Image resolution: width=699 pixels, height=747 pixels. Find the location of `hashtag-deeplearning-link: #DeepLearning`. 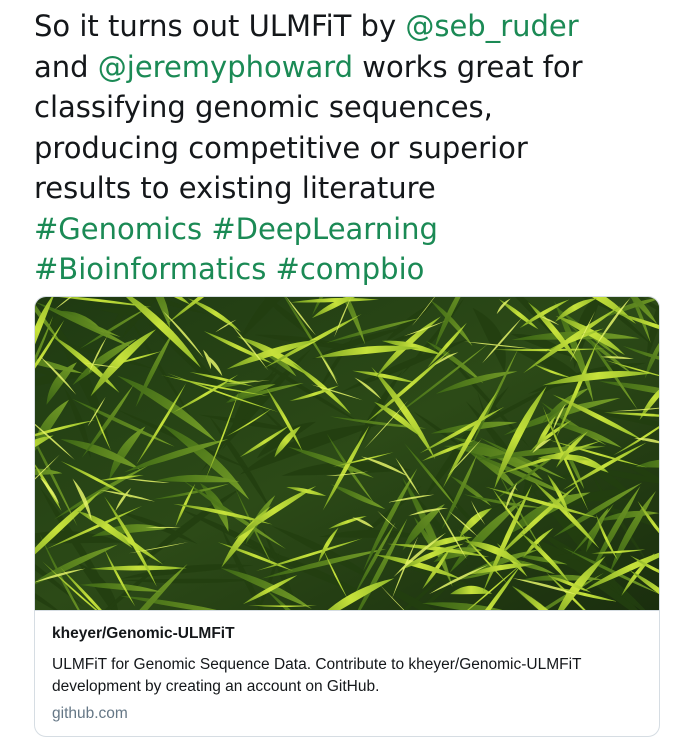

hashtag-deeplearning-link: #DeepLearning is located at coordinates (324, 229).